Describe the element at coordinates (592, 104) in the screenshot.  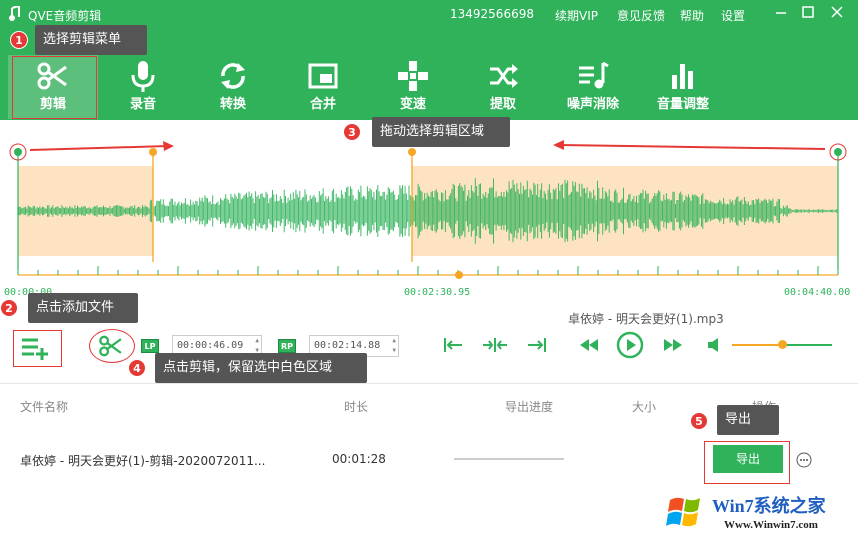
I see `tool-label: 噪声消除` at that location.